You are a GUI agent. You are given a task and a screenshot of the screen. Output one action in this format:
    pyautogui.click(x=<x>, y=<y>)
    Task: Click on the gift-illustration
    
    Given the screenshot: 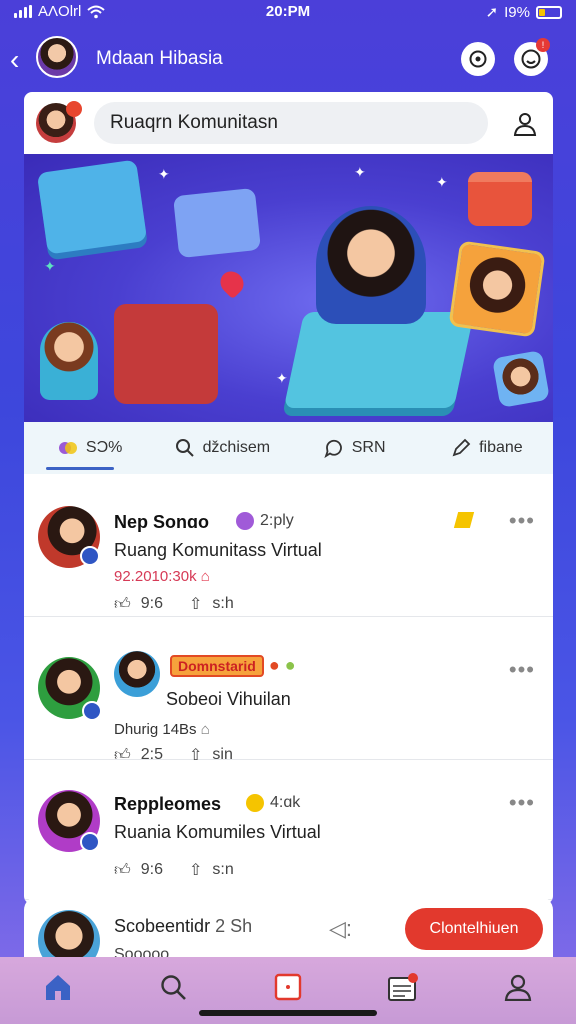 What is the action you would take?
    pyautogui.click(x=500, y=199)
    